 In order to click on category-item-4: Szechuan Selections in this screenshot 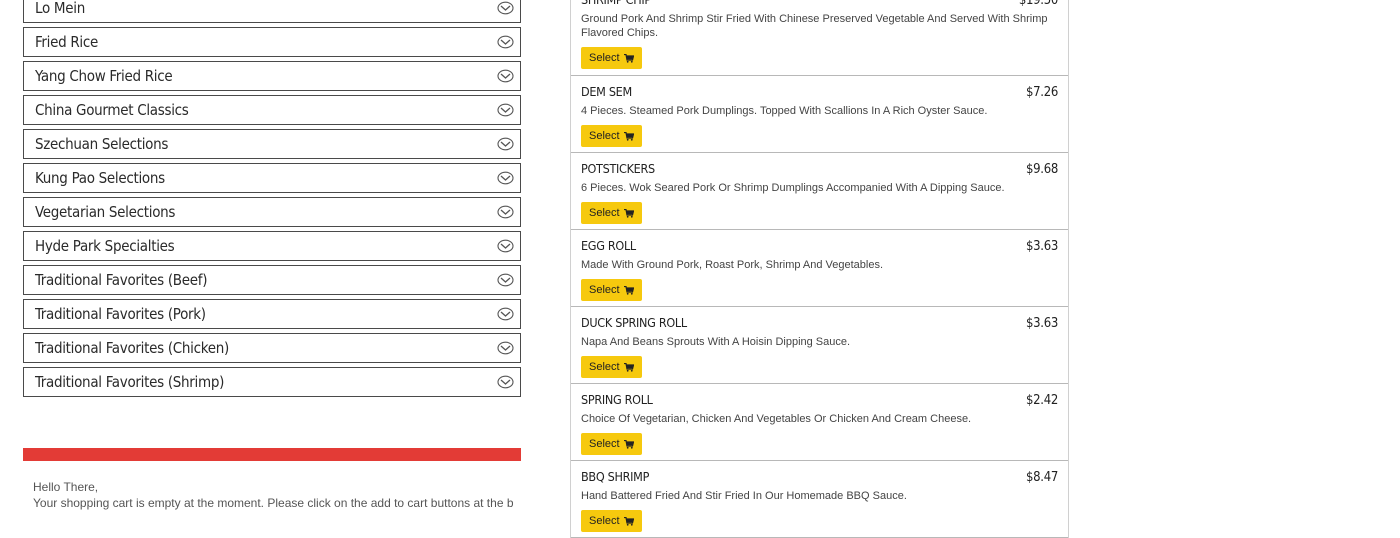, I will do `click(272, 144)`.